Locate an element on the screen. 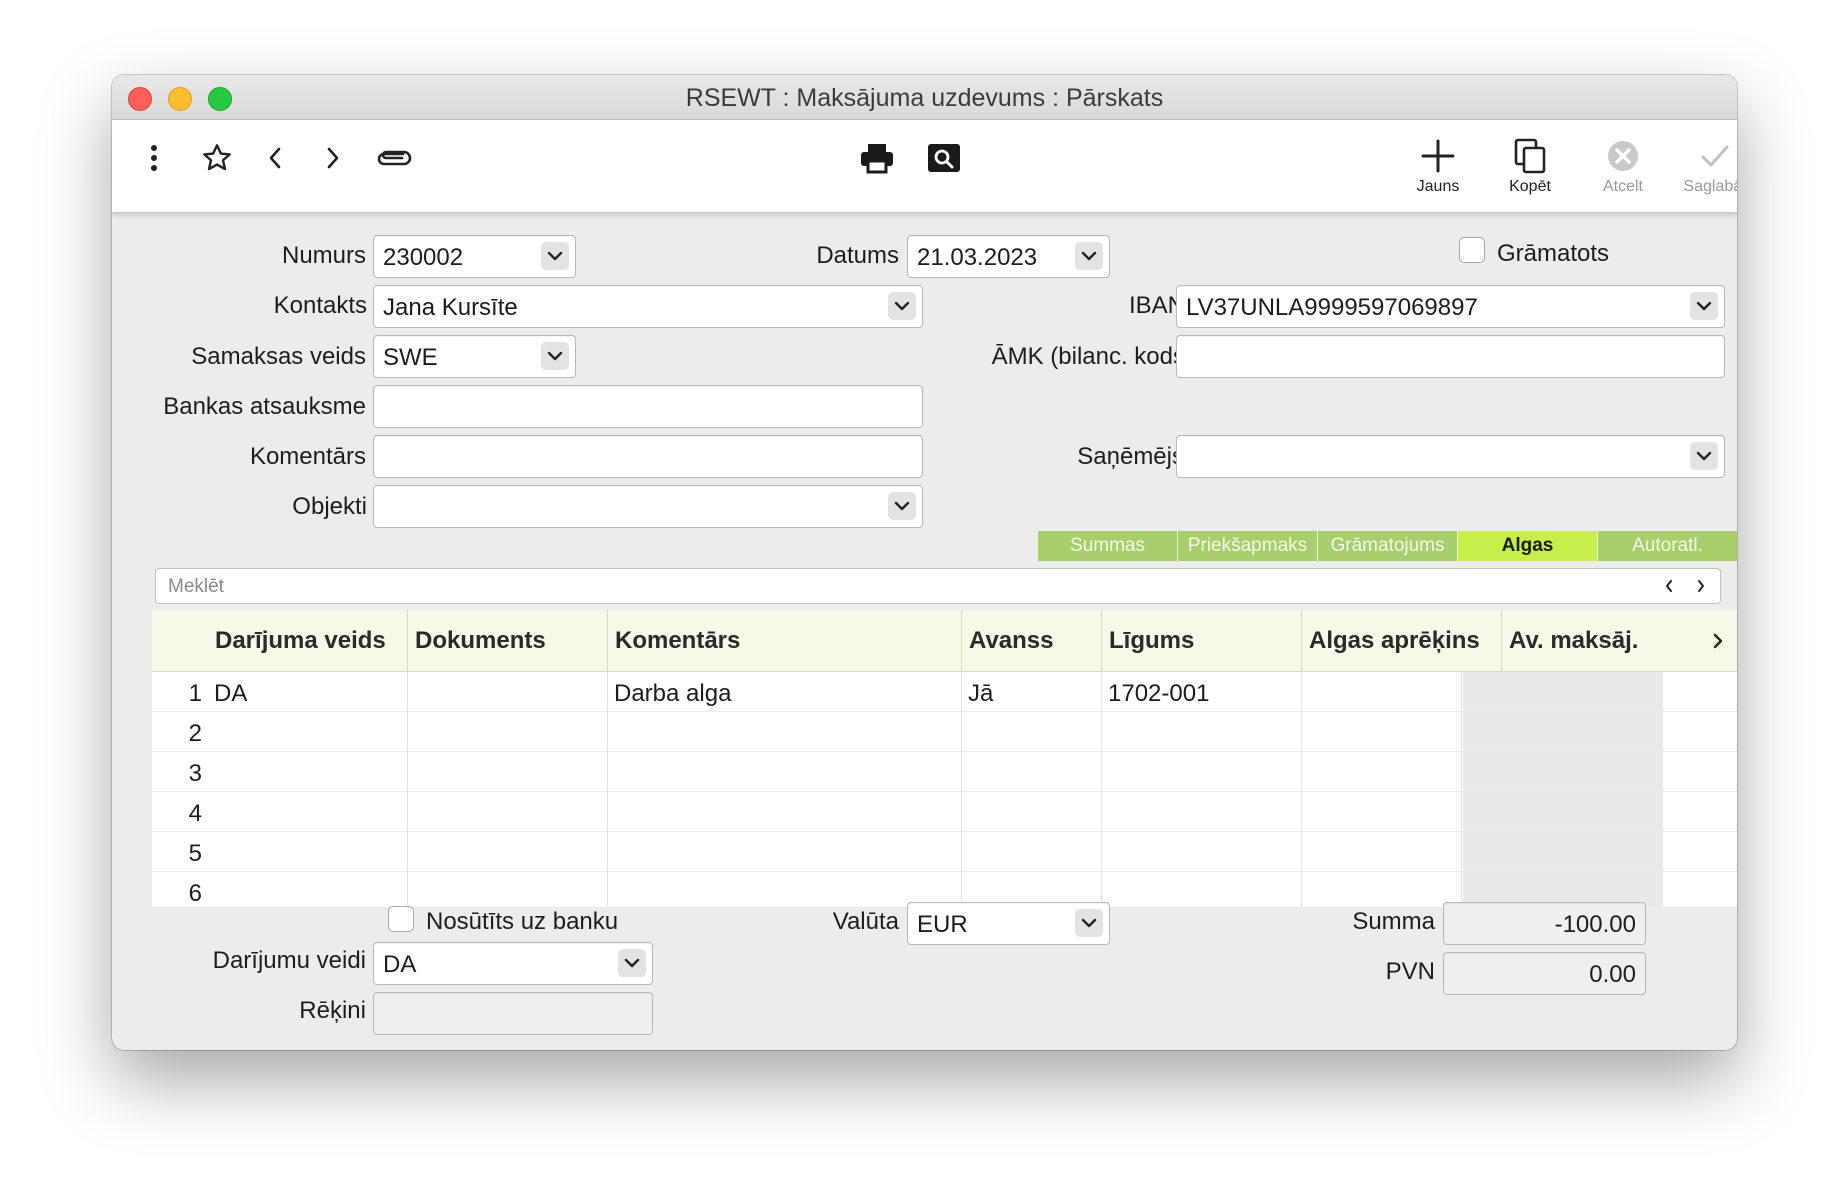 The image size is (1844, 1196). toolbar: Jauns Kopēt Atcelt Saglabāt is located at coordinates (924, 166).